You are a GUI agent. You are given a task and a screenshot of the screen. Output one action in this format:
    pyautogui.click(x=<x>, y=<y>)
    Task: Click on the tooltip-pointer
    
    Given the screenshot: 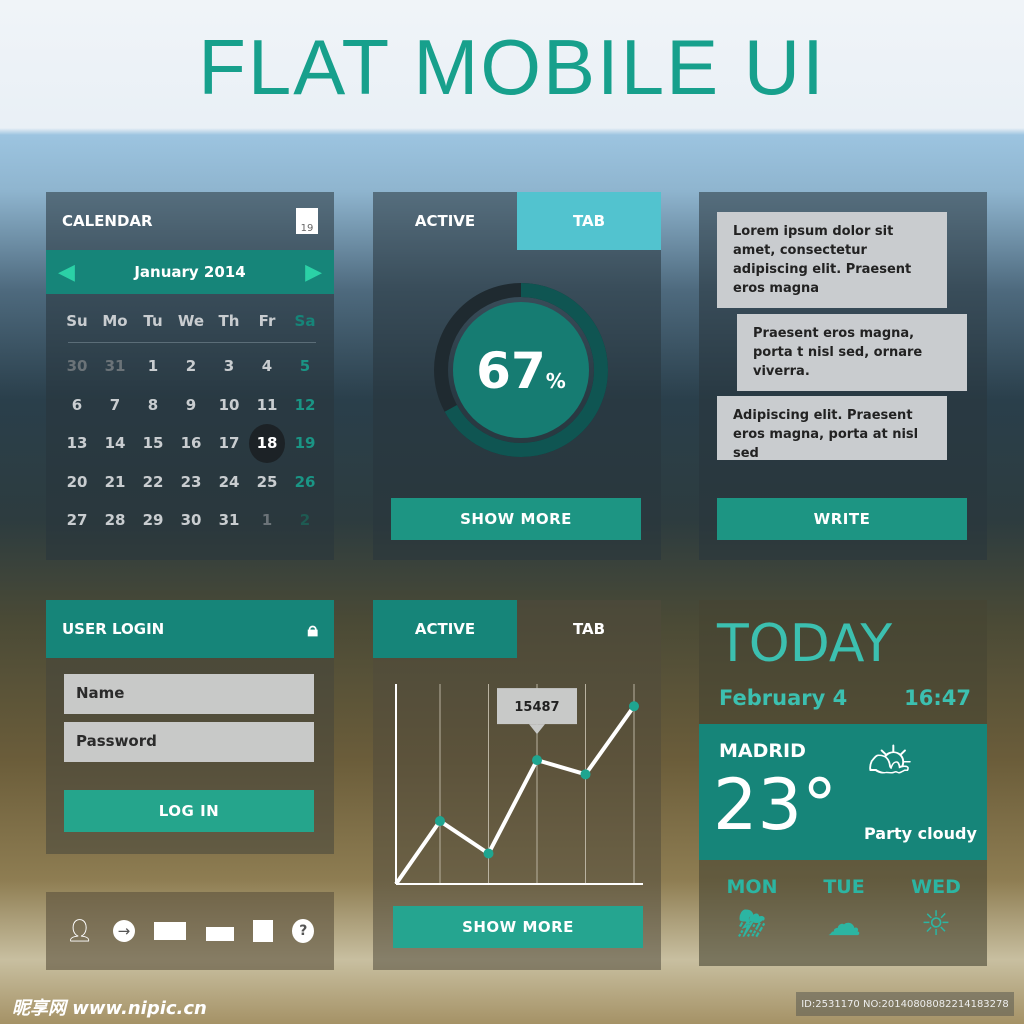 What is the action you would take?
    pyautogui.click(x=537, y=729)
    